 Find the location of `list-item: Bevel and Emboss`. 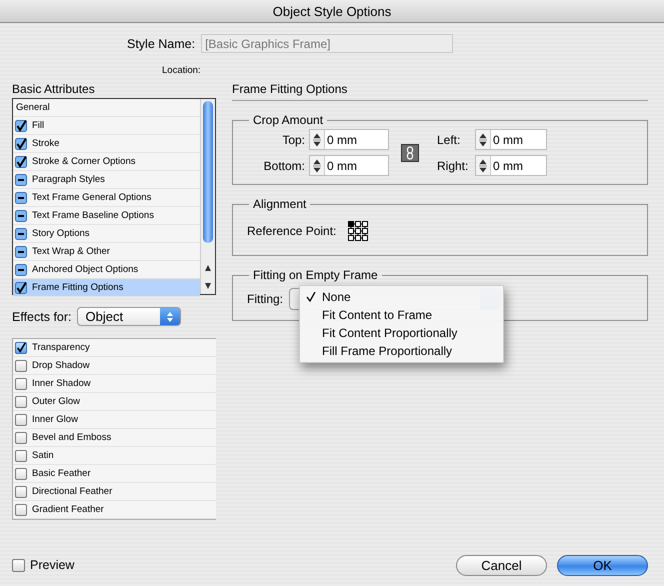

list-item: Bevel and Emboss is located at coordinates (114, 438).